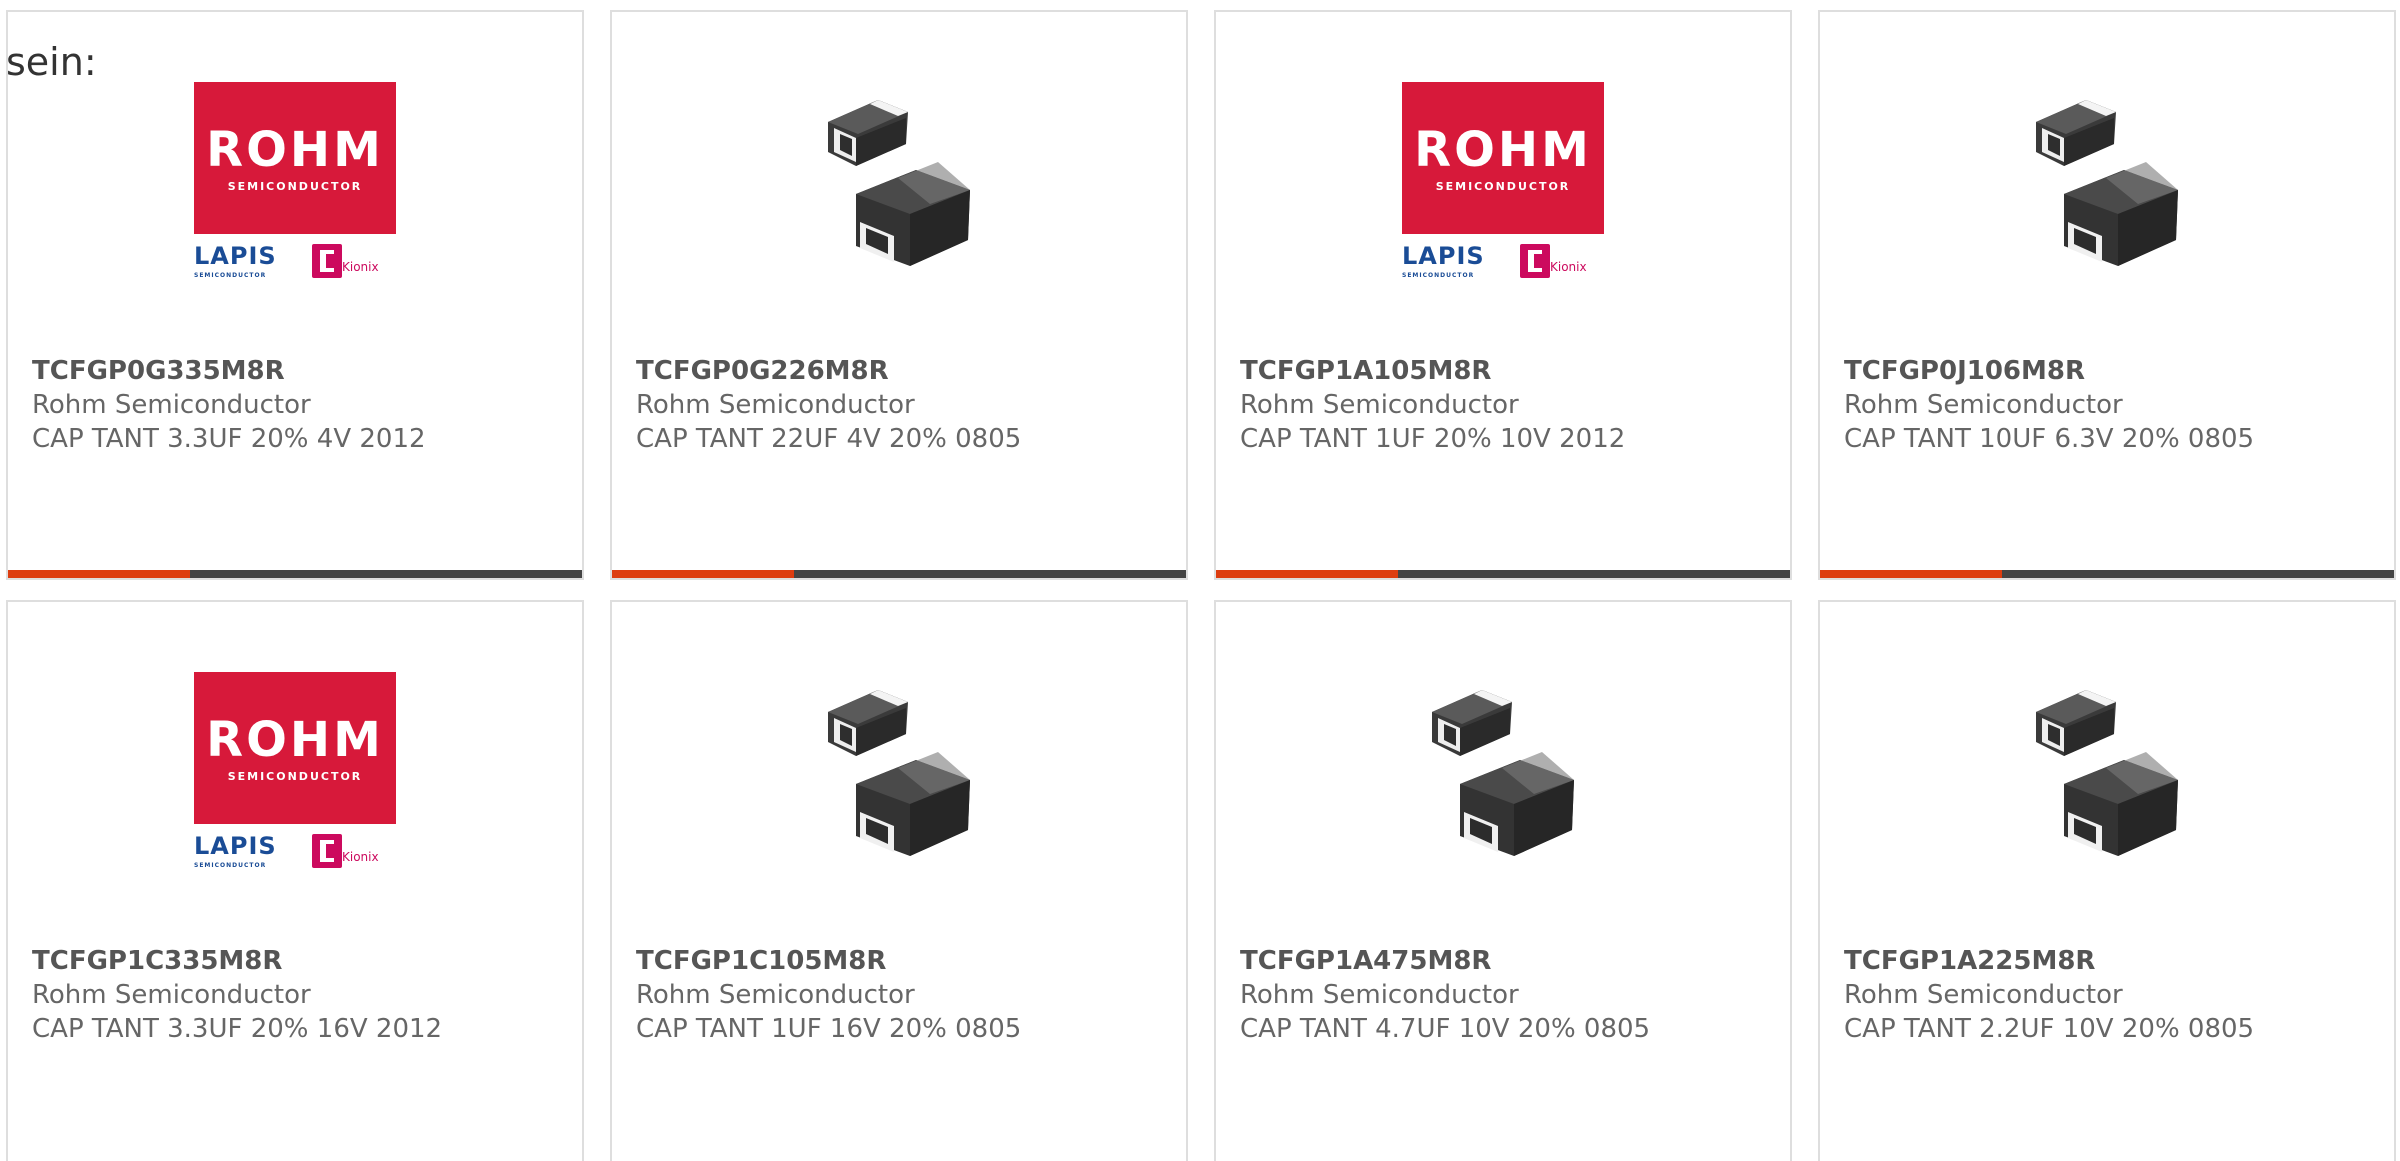 The image size is (2400, 1161). What do you see at coordinates (1505, 961) in the screenshot?
I see `product-part-number: TCFGP1A475M8R` at bounding box center [1505, 961].